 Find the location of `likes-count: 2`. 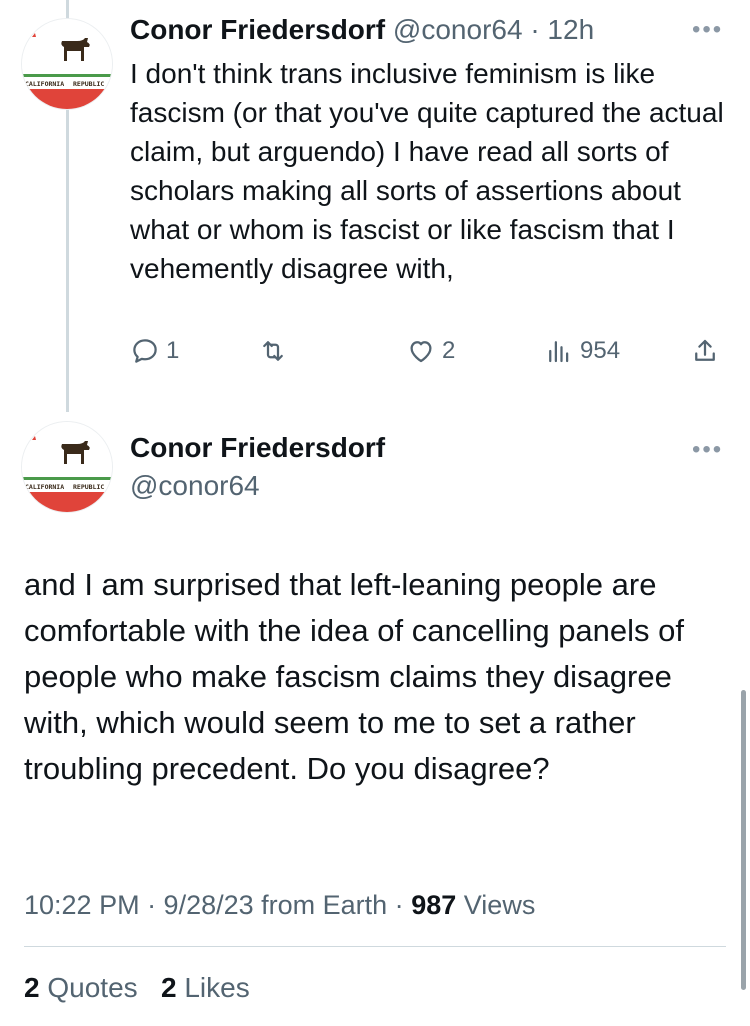

likes-count: 2 is located at coordinates (168, 987).